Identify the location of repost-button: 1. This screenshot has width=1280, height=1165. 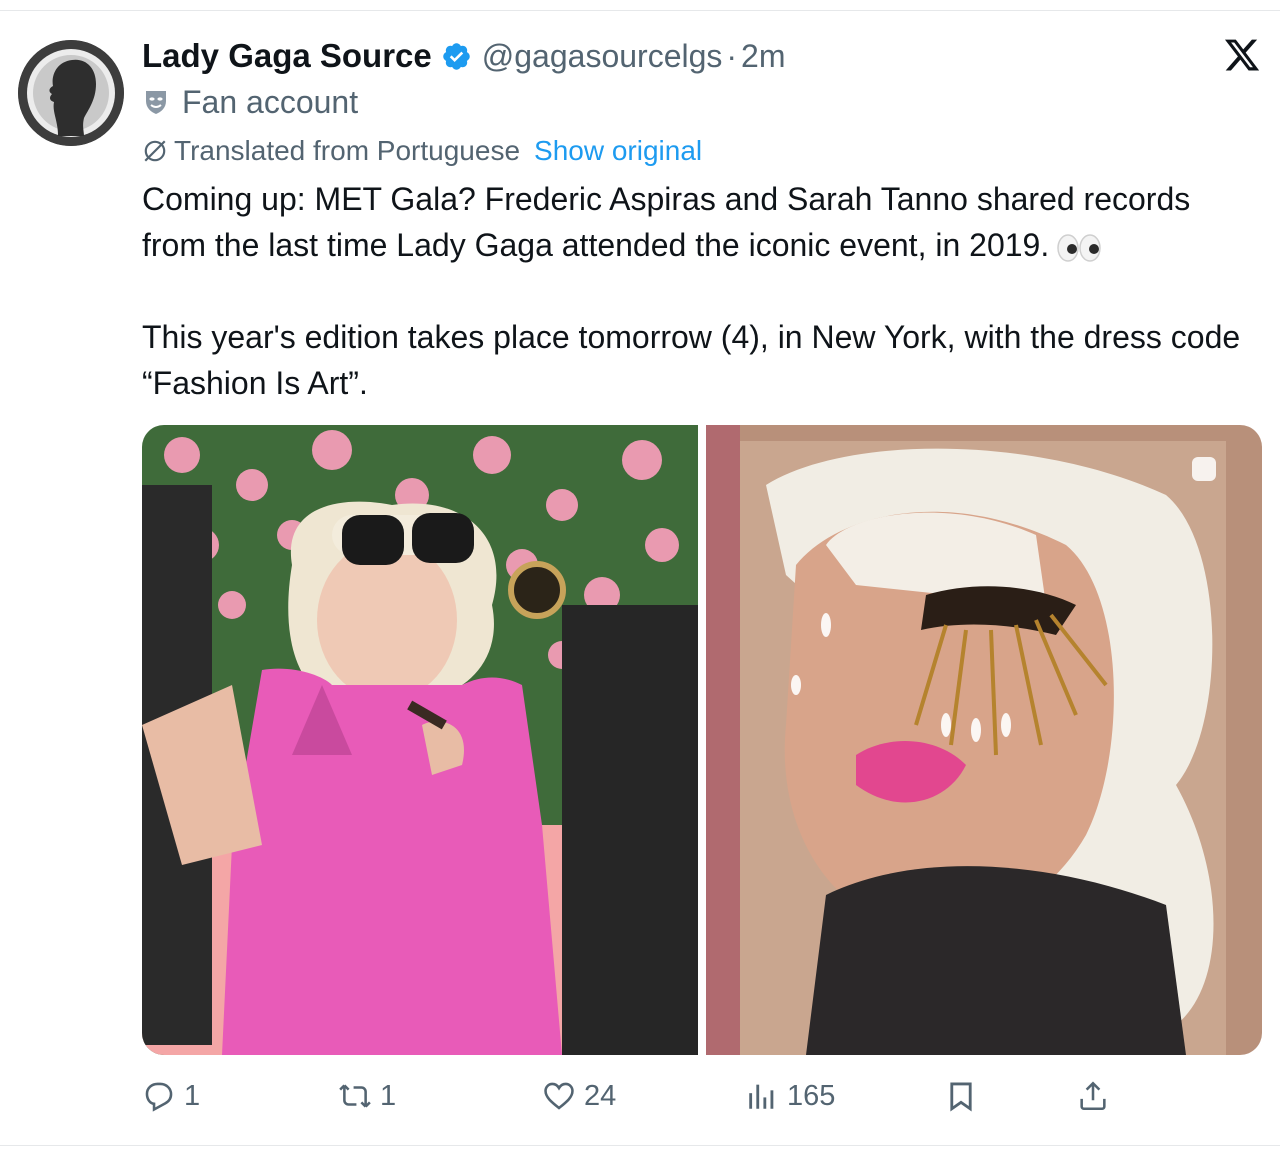
(367, 1096).